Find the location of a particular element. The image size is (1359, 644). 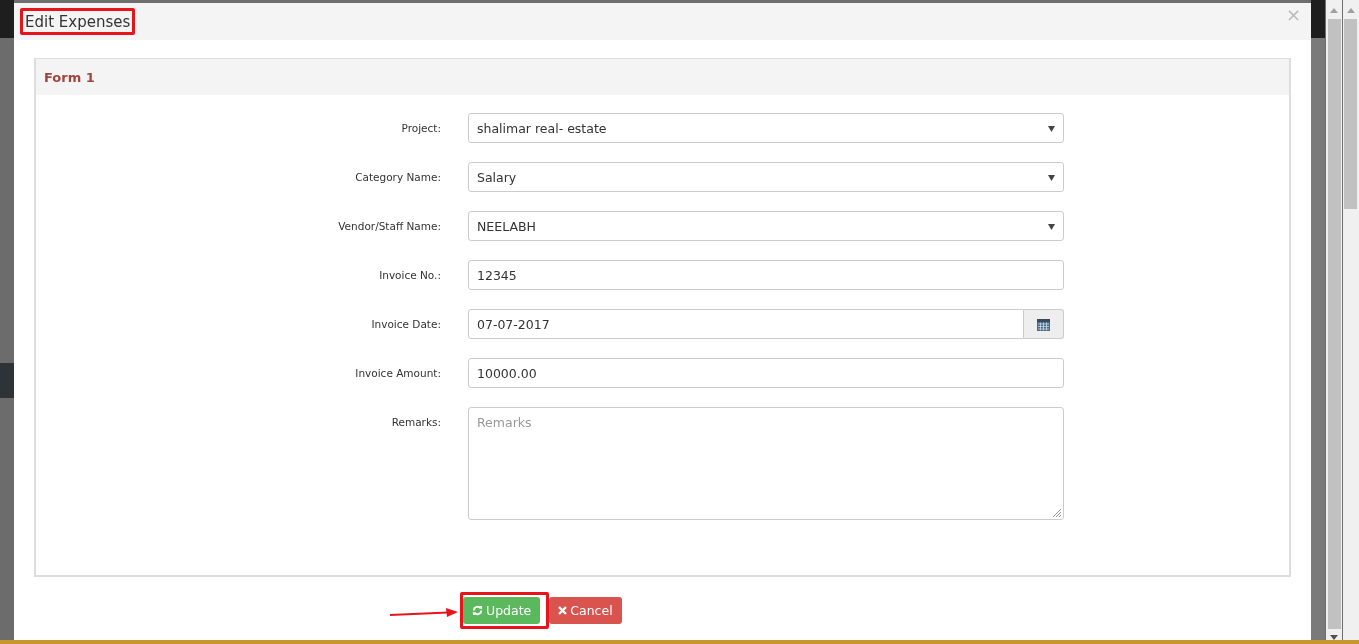

select-field: Salary is located at coordinates (766, 177).